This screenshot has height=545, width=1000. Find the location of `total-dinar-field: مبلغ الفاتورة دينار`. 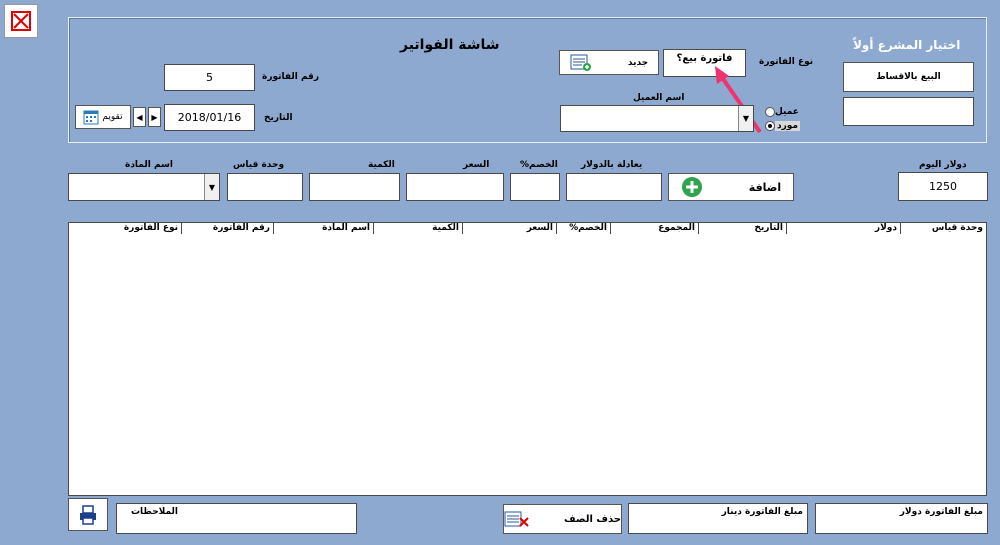

total-dinar-field: مبلغ الفاتورة دينار is located at coordinates (718, 518).